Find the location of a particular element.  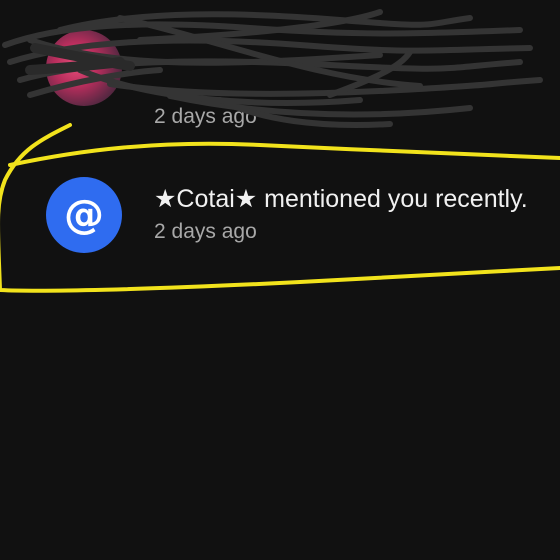

redacted-avatar is located at coordinates (84, 68).